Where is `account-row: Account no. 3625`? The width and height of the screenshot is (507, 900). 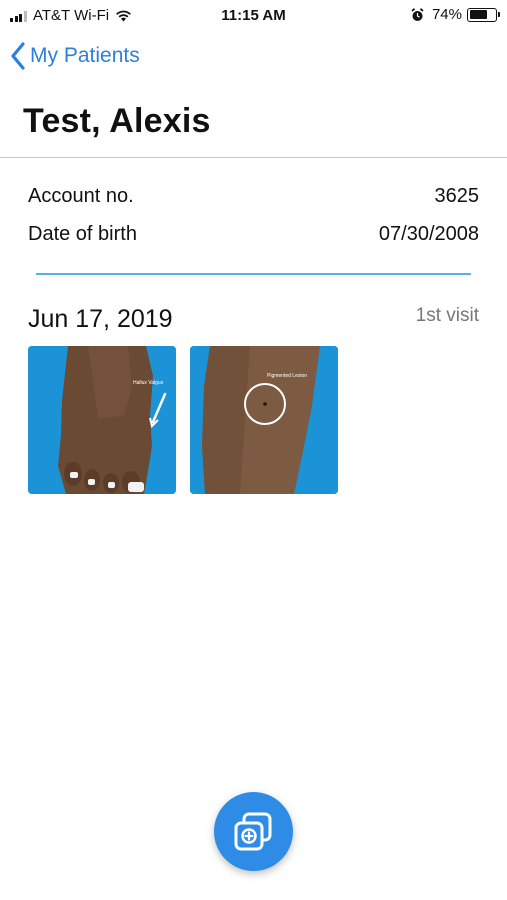 account-row: Account no. 3625 is located at coordinates (253, 196).